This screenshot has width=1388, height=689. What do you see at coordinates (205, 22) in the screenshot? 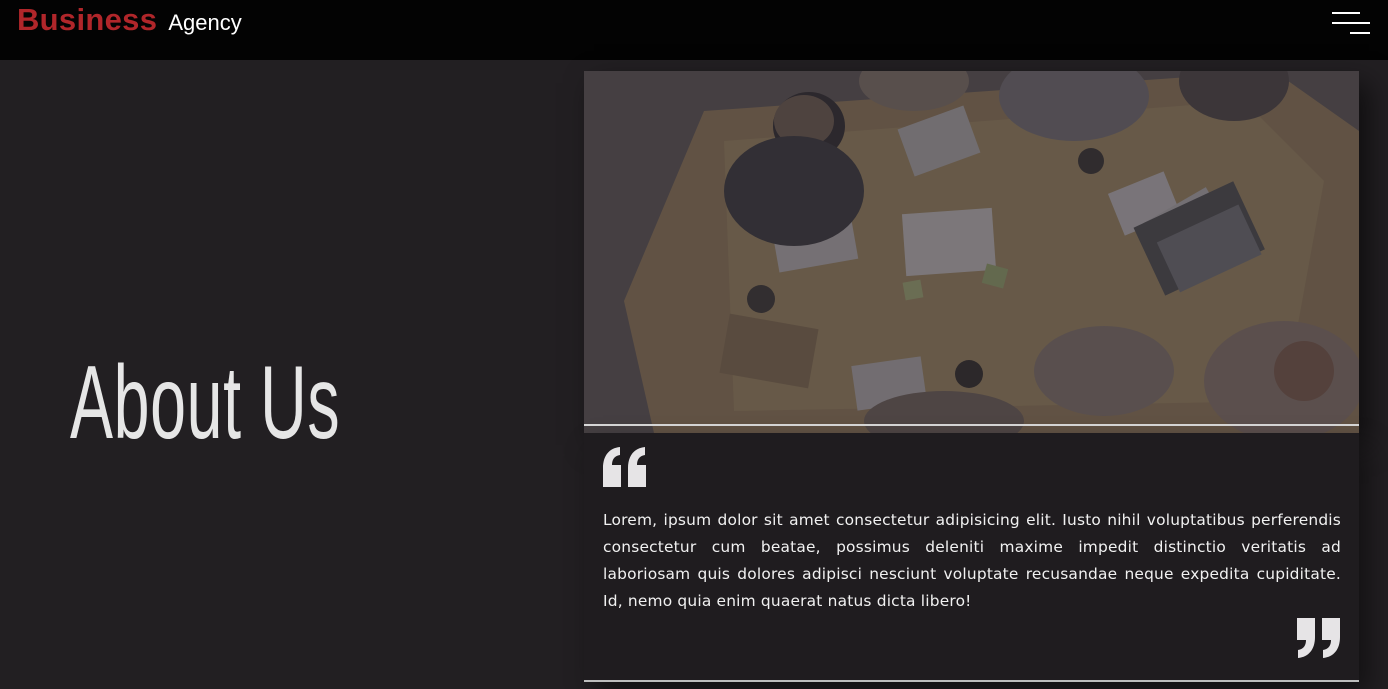
I see `brand-name-sub: Agency` at bounding box center [205, 22].